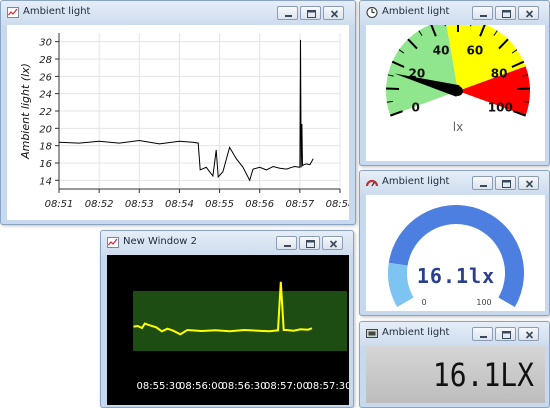 The width and height of the screenshot is (550, 408). Describe the element at coordinates (456, 276) in the screenshot. I see `arc-value: 16.1lx` at that location.